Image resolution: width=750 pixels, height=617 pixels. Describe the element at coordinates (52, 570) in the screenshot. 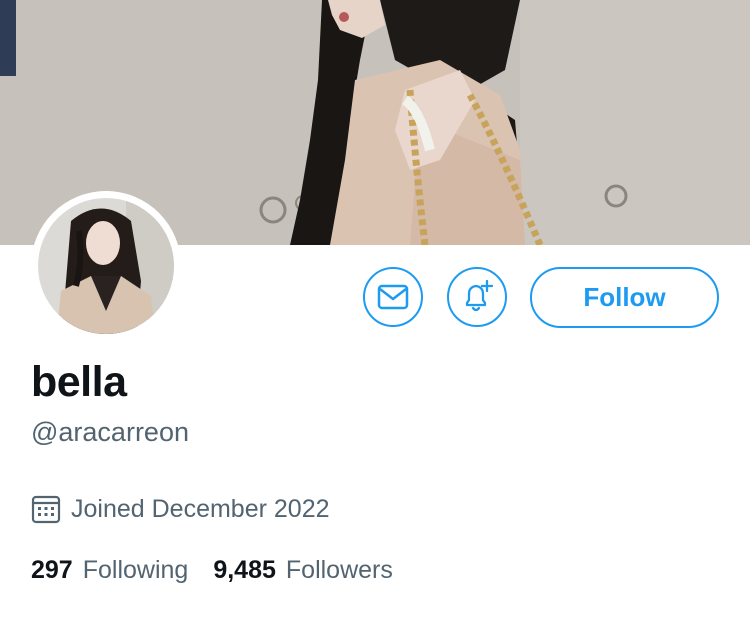

I see `following-count: 297` at that location.